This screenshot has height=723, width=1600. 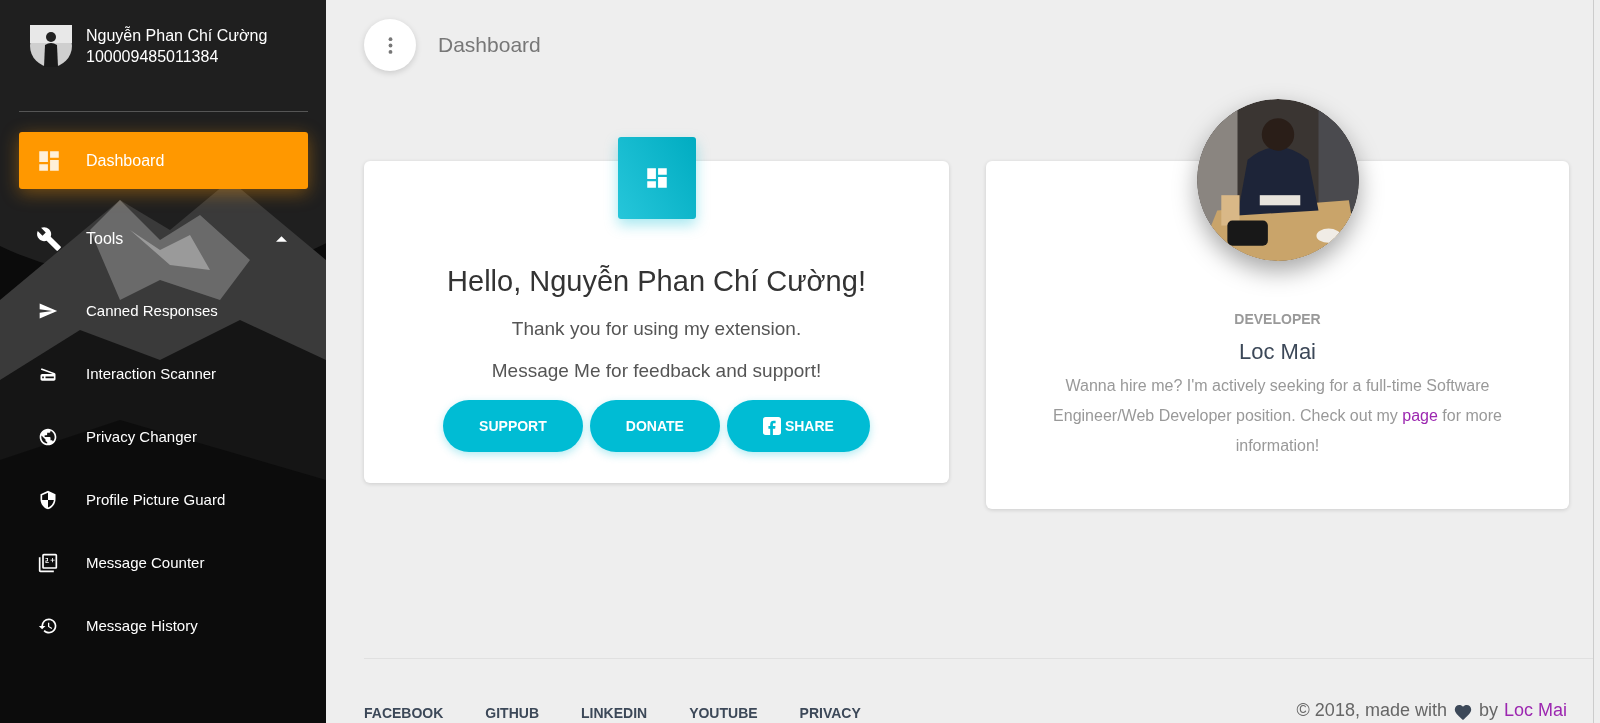 What do you see at coordinates (723, 713) in the screenshot?
I see `footer-link: YOUTUBE` at bounding box center [723, 713].